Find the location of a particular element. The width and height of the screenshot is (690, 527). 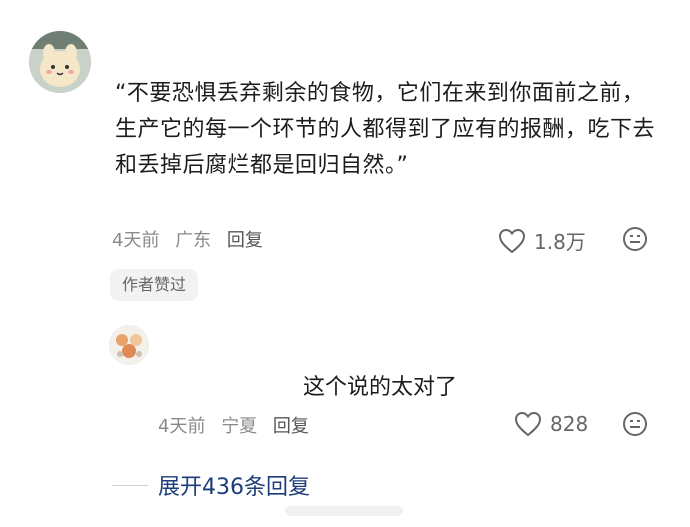

reply-like-button: 828 is located at coordinates (551, 424).